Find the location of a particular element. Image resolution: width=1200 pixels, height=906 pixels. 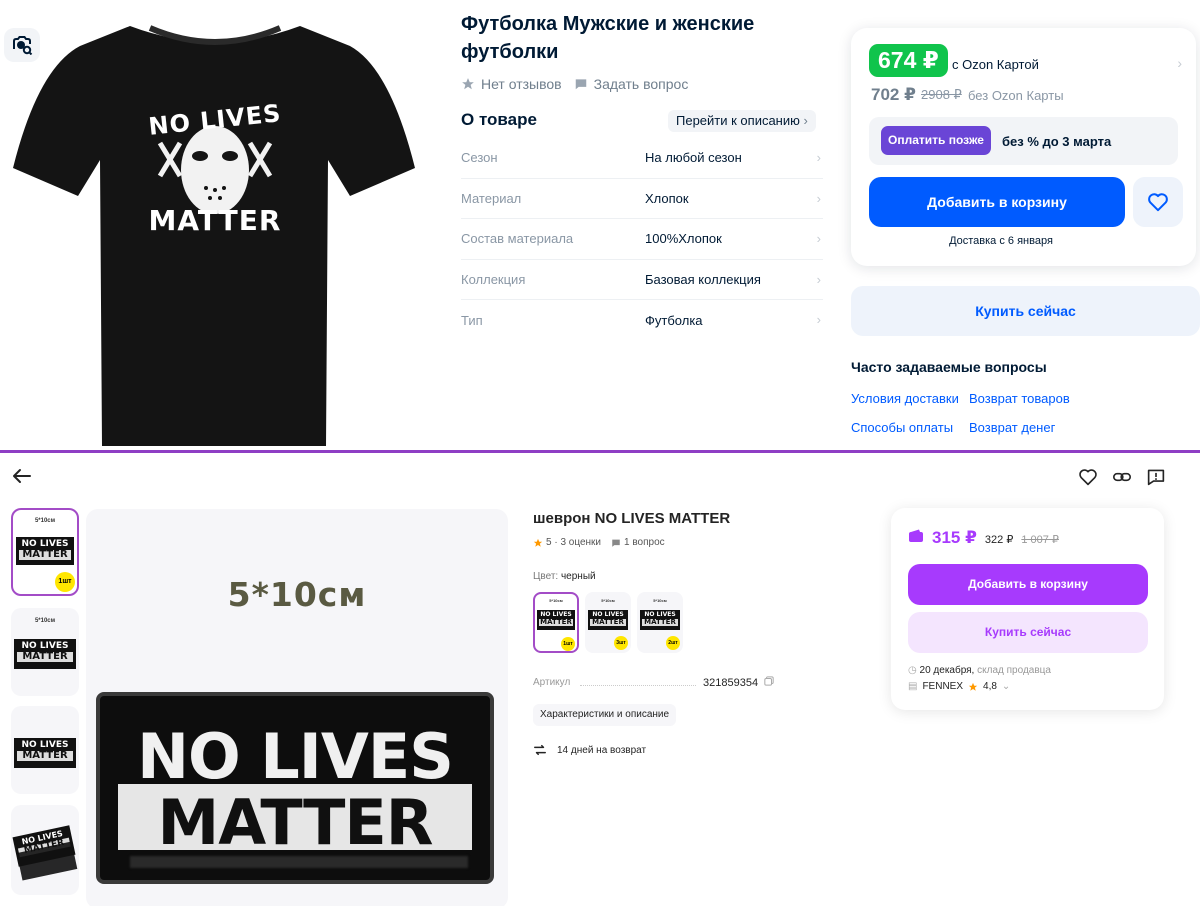

old-price: 1 007 ₽ is located at coordinates (1040, 540).